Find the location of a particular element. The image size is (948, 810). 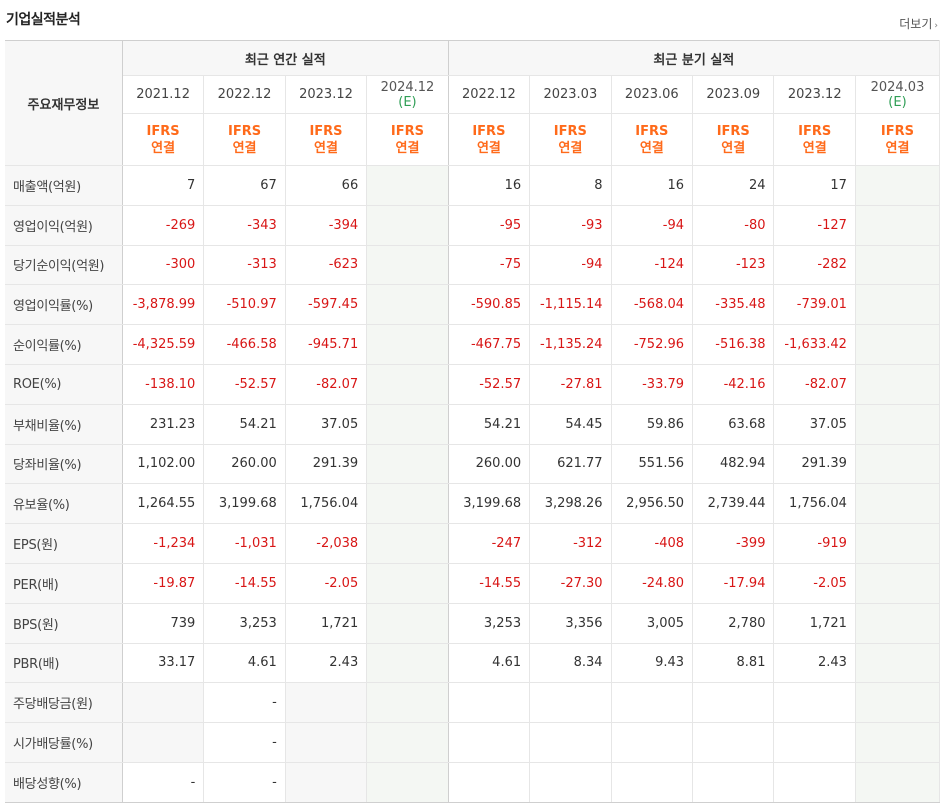

table-row: 배당성향(%) - - is located at coordinates (473, 782).